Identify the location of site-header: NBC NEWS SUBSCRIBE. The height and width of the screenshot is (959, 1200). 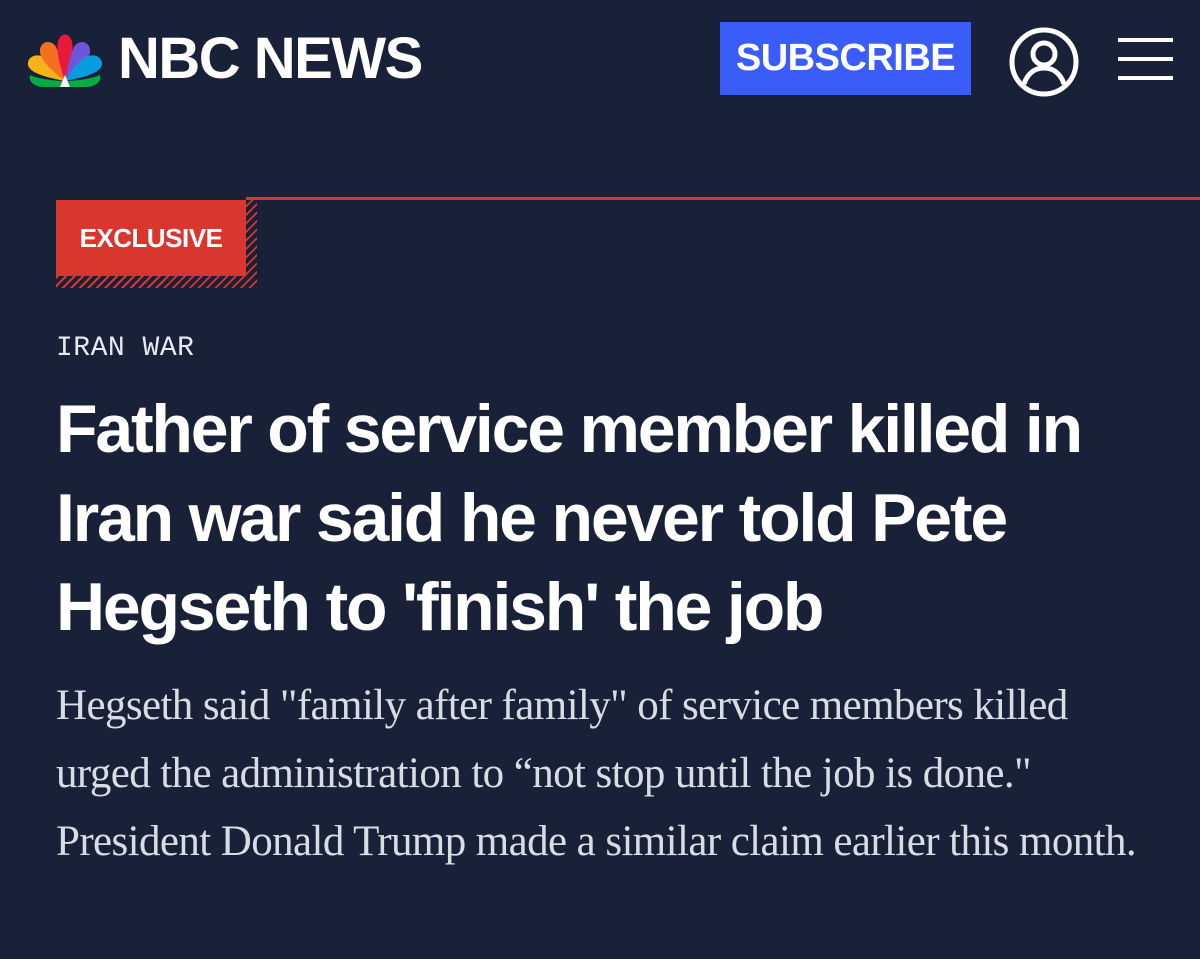
(600, 60).